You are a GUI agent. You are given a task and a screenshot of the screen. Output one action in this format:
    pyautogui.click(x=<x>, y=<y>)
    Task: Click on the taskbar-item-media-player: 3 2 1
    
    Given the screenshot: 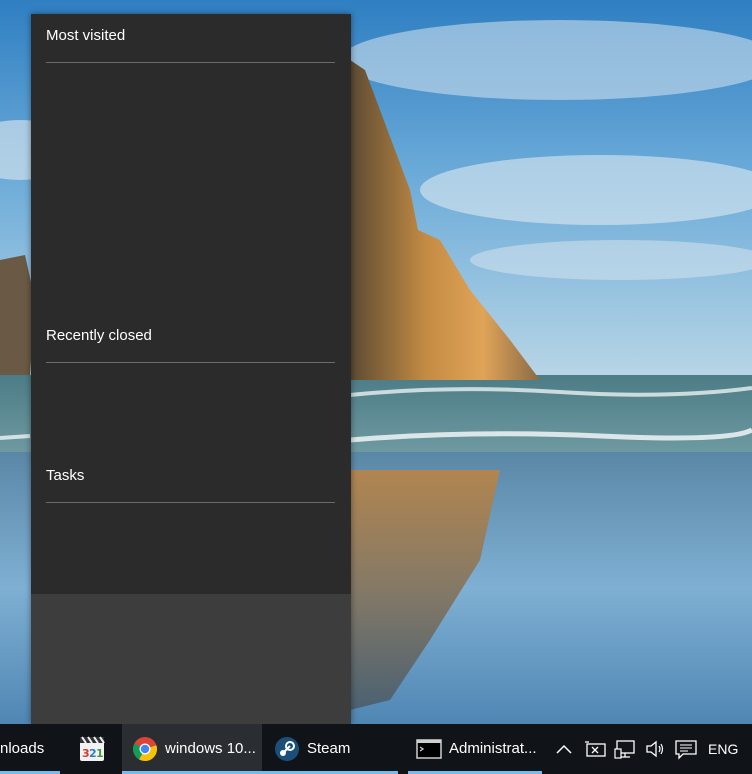 What is the action you would take?
    pyautogui.click(x=91, y=749)
    